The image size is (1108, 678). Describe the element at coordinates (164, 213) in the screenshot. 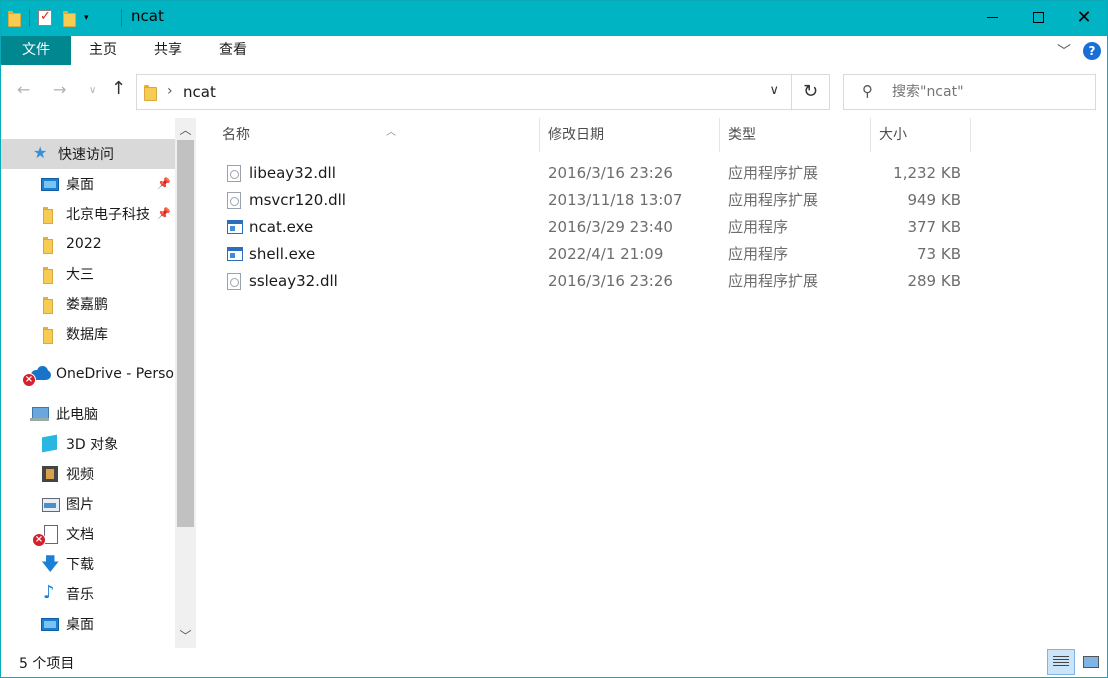

I see `pin-icon: 📌` at that location.